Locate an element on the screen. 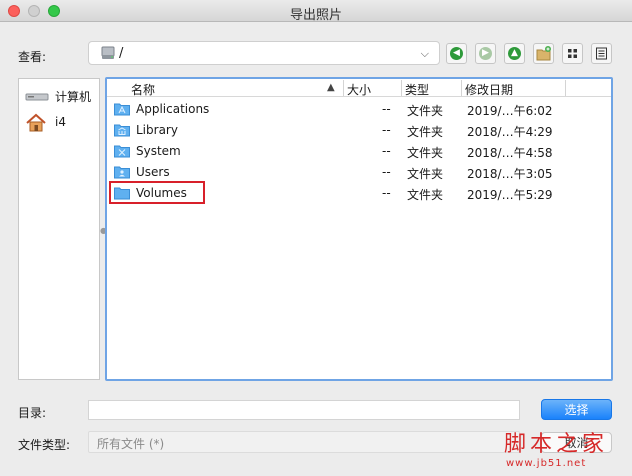 The height and width of the screenshot is (476, 632). hard-drive-icon is located at coordinates (108, 52).